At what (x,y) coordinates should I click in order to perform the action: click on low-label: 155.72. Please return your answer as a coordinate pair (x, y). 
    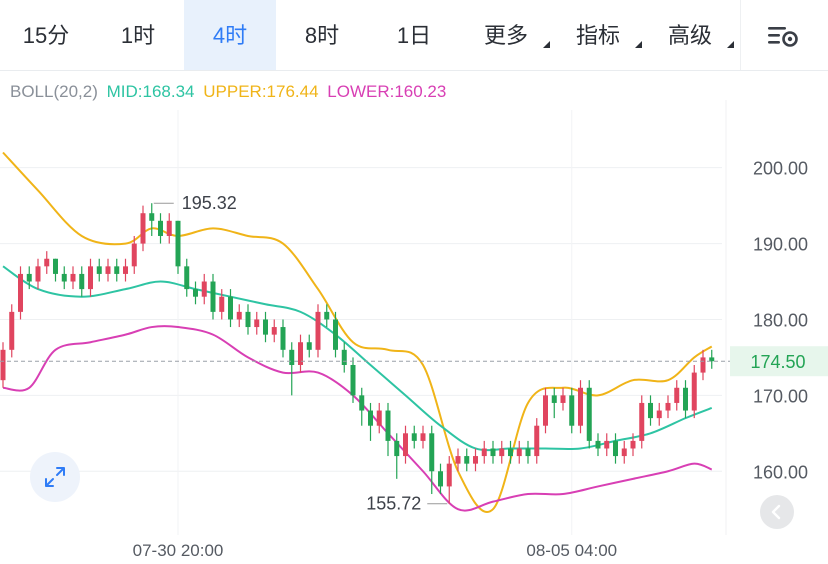
    Looking at the image, I should click on (393, 504).